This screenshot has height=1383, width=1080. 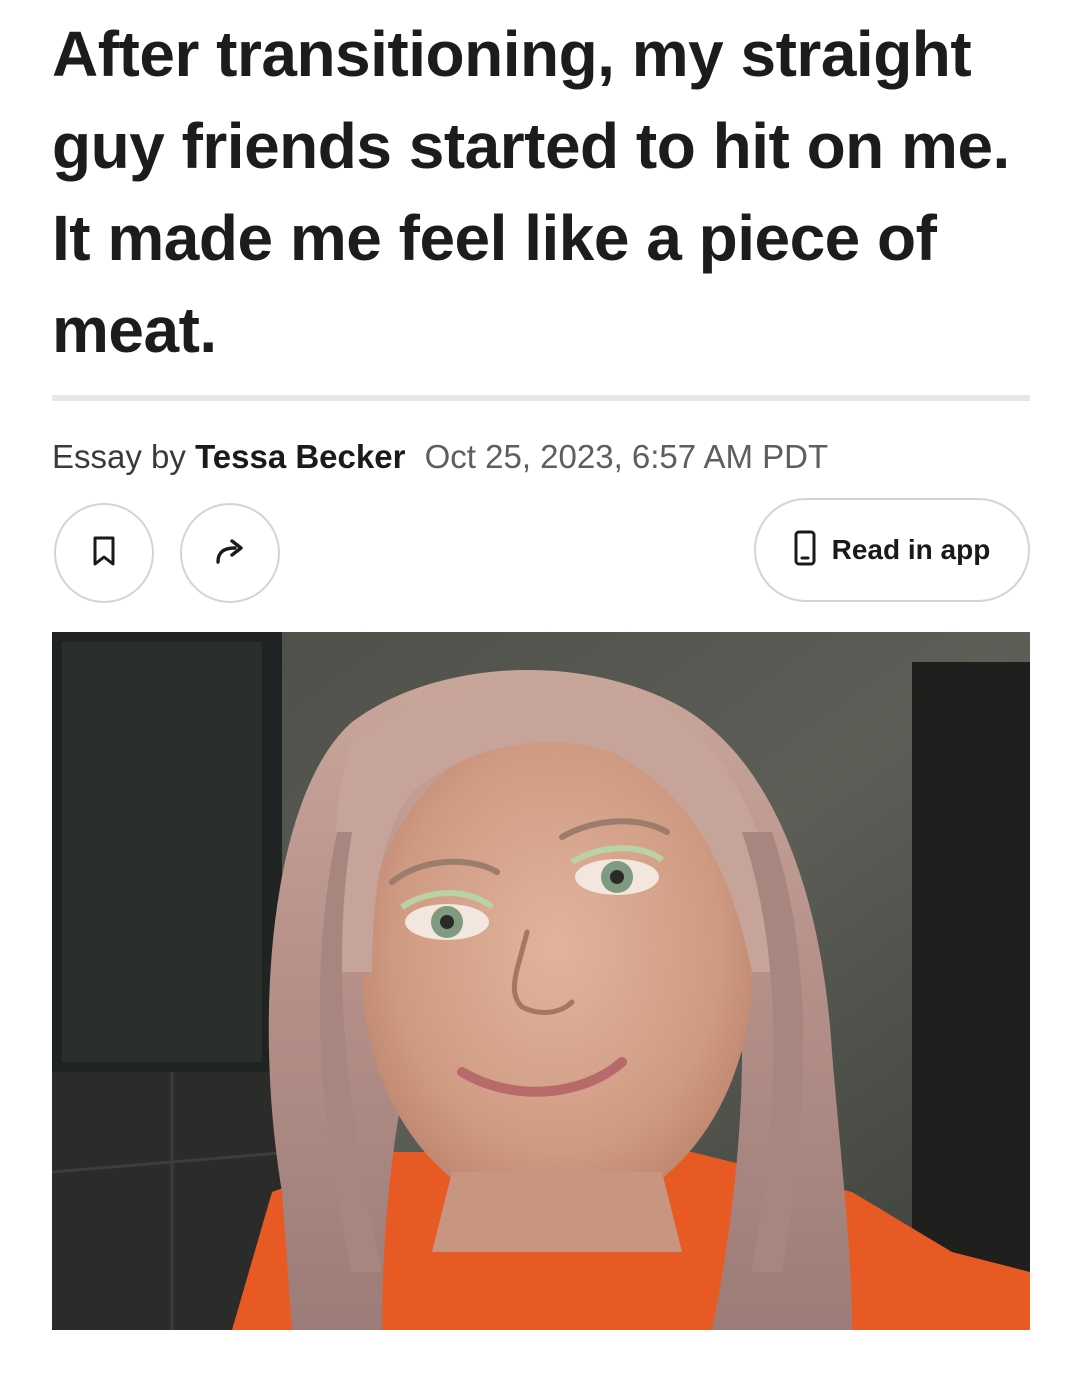 I want to click on bookmark-icon, so click(x=104, y=553).